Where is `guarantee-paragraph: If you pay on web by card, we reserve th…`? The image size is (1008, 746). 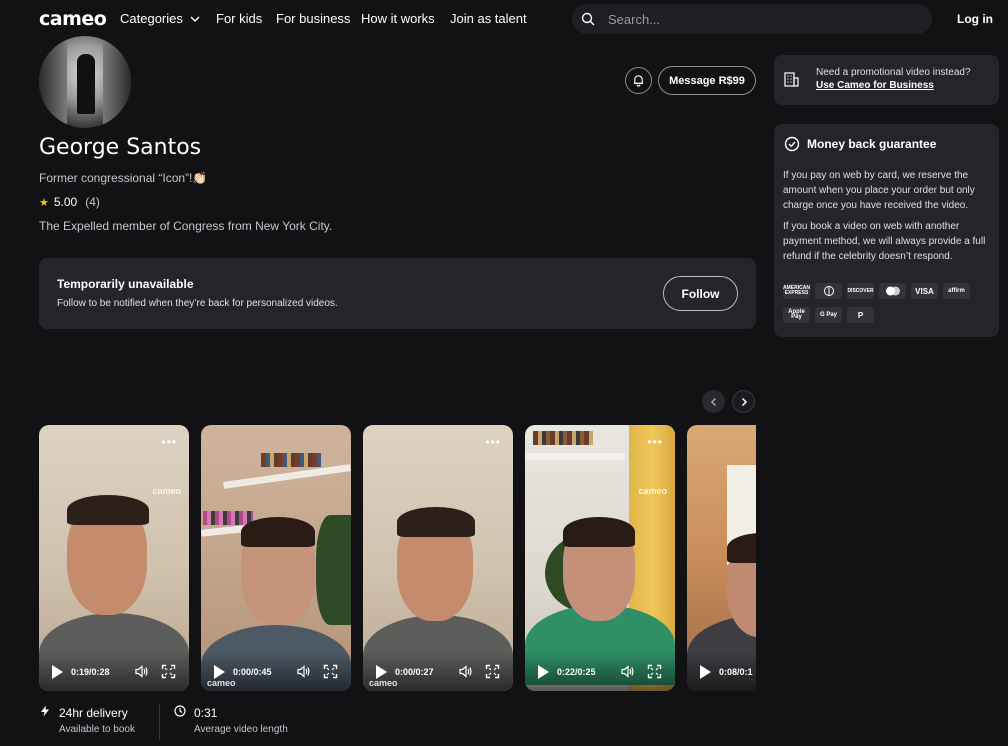
guarantee-paragraph: If you pay on web by card, we reserve th… is located at coordinates (879, 190).